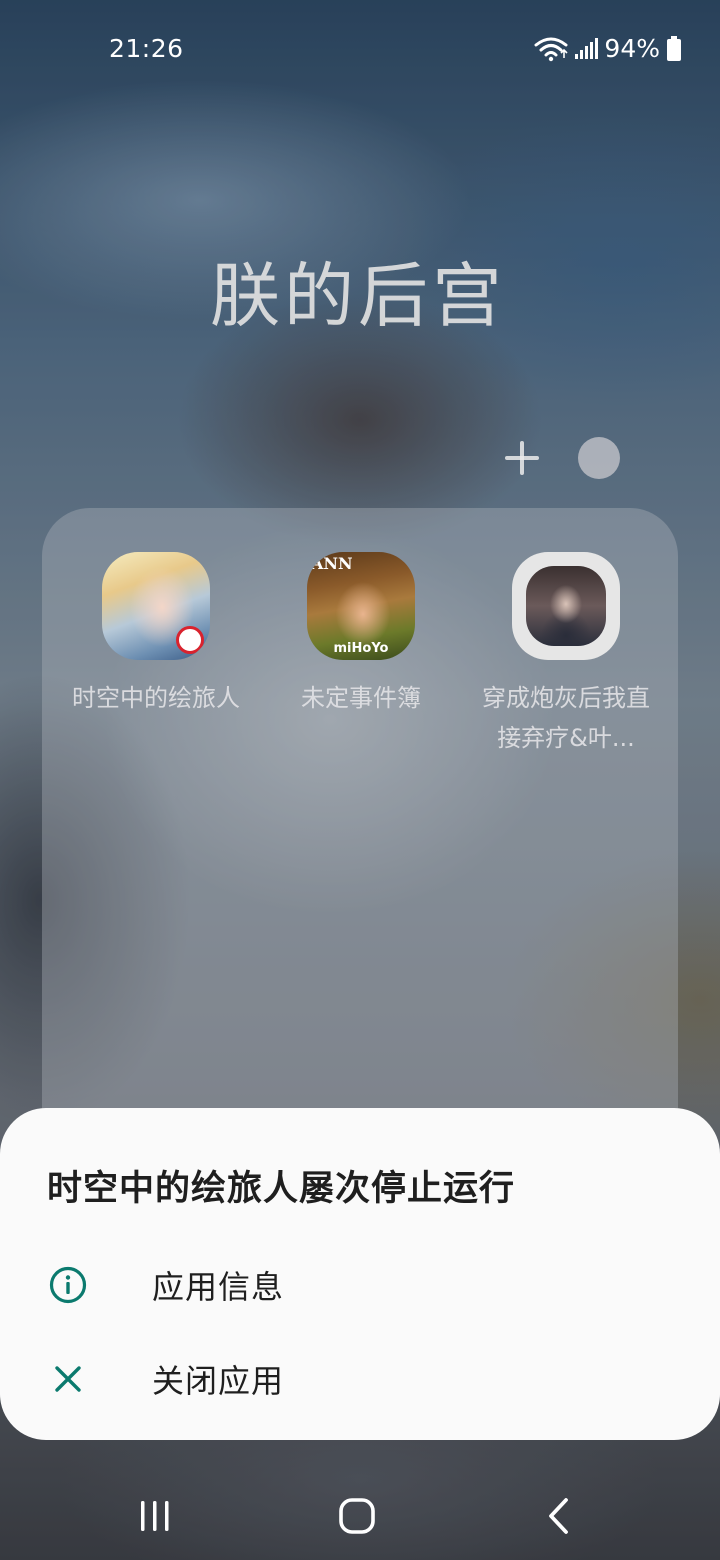  What do you see at coordinates (360, 1379) in the screenshot?
I see `close-app-option: 关闭应用` at bounding box center [360, 1379].